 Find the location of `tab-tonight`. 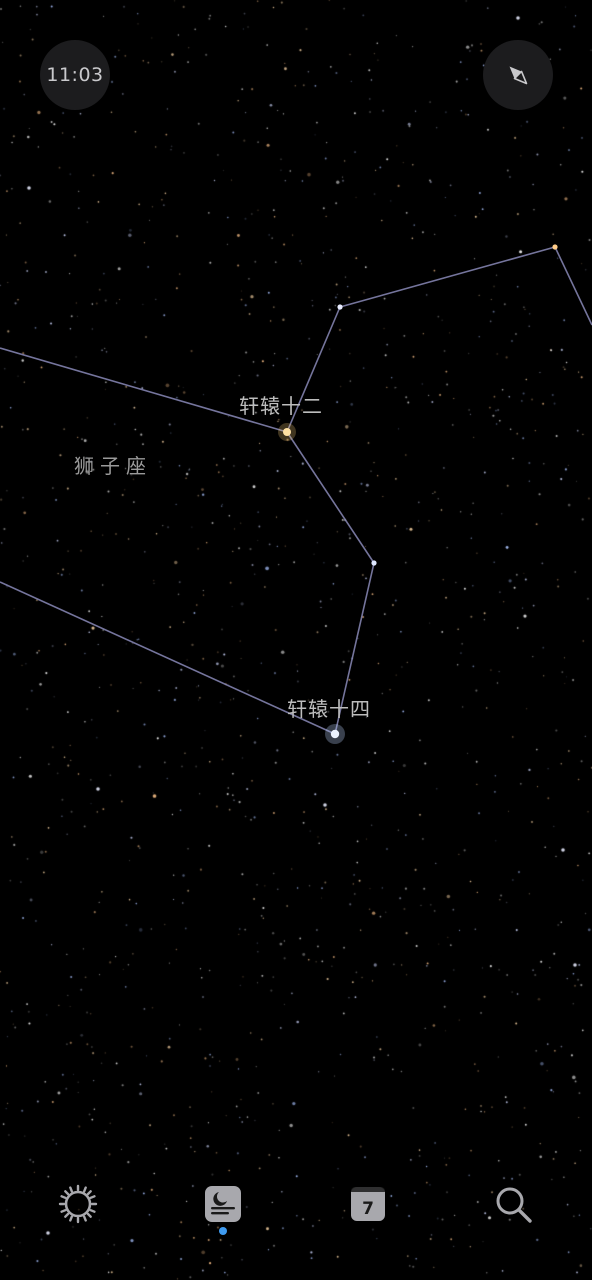

tab-tonight is located at coordinates (223, 1204).